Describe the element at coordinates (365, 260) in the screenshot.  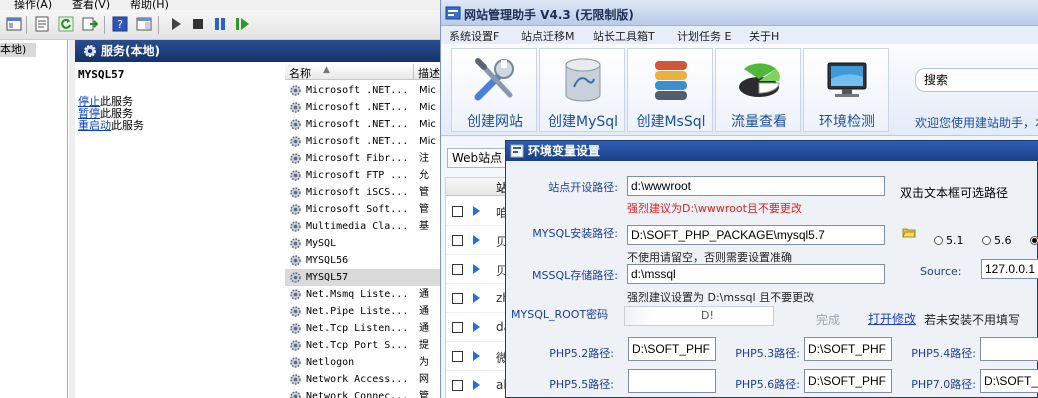
I see `service-row: MYSQL56` at that location.